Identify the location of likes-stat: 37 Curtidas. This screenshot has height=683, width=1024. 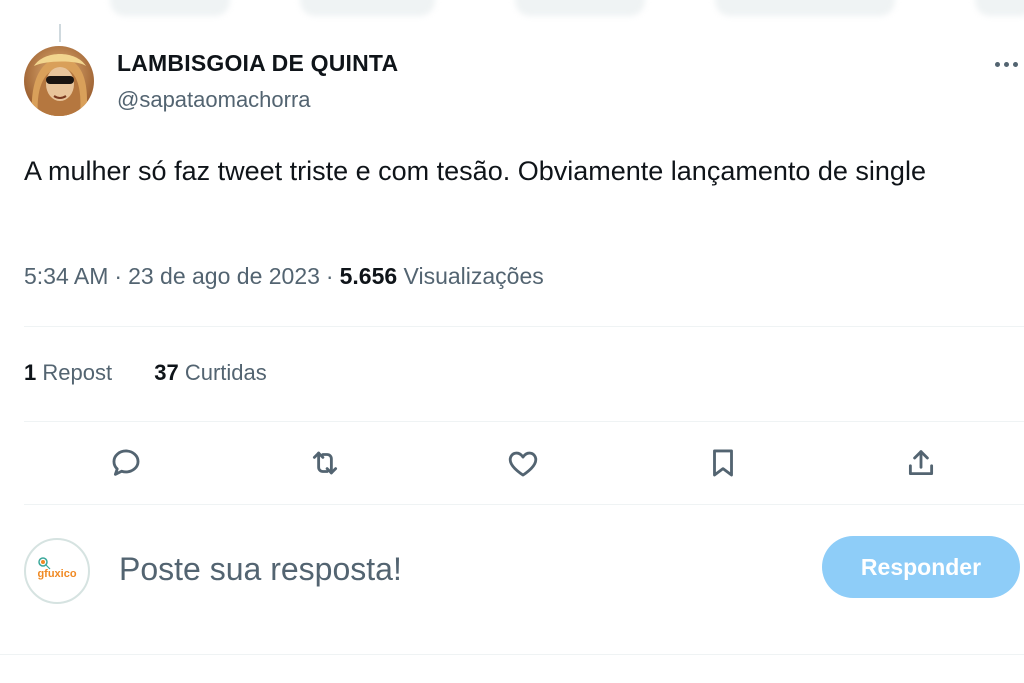
(210, 372).